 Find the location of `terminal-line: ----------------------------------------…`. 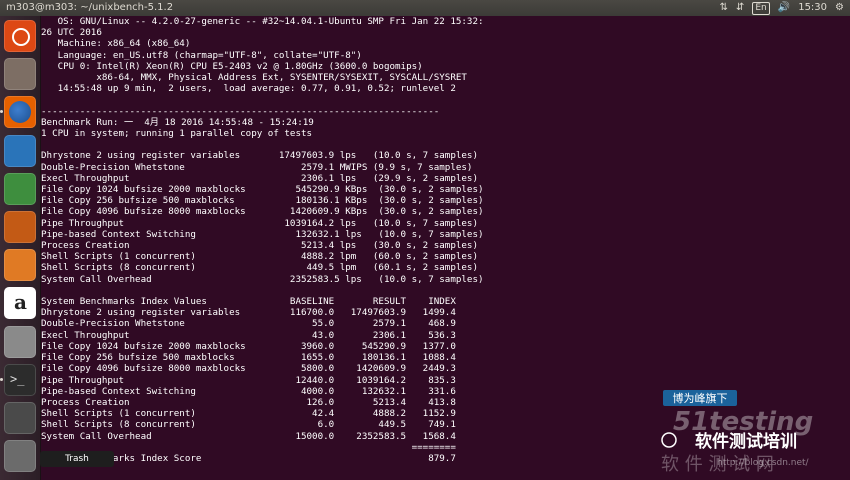

terminal-line: ----------------------------------------… is located at coordinates (240, 111).